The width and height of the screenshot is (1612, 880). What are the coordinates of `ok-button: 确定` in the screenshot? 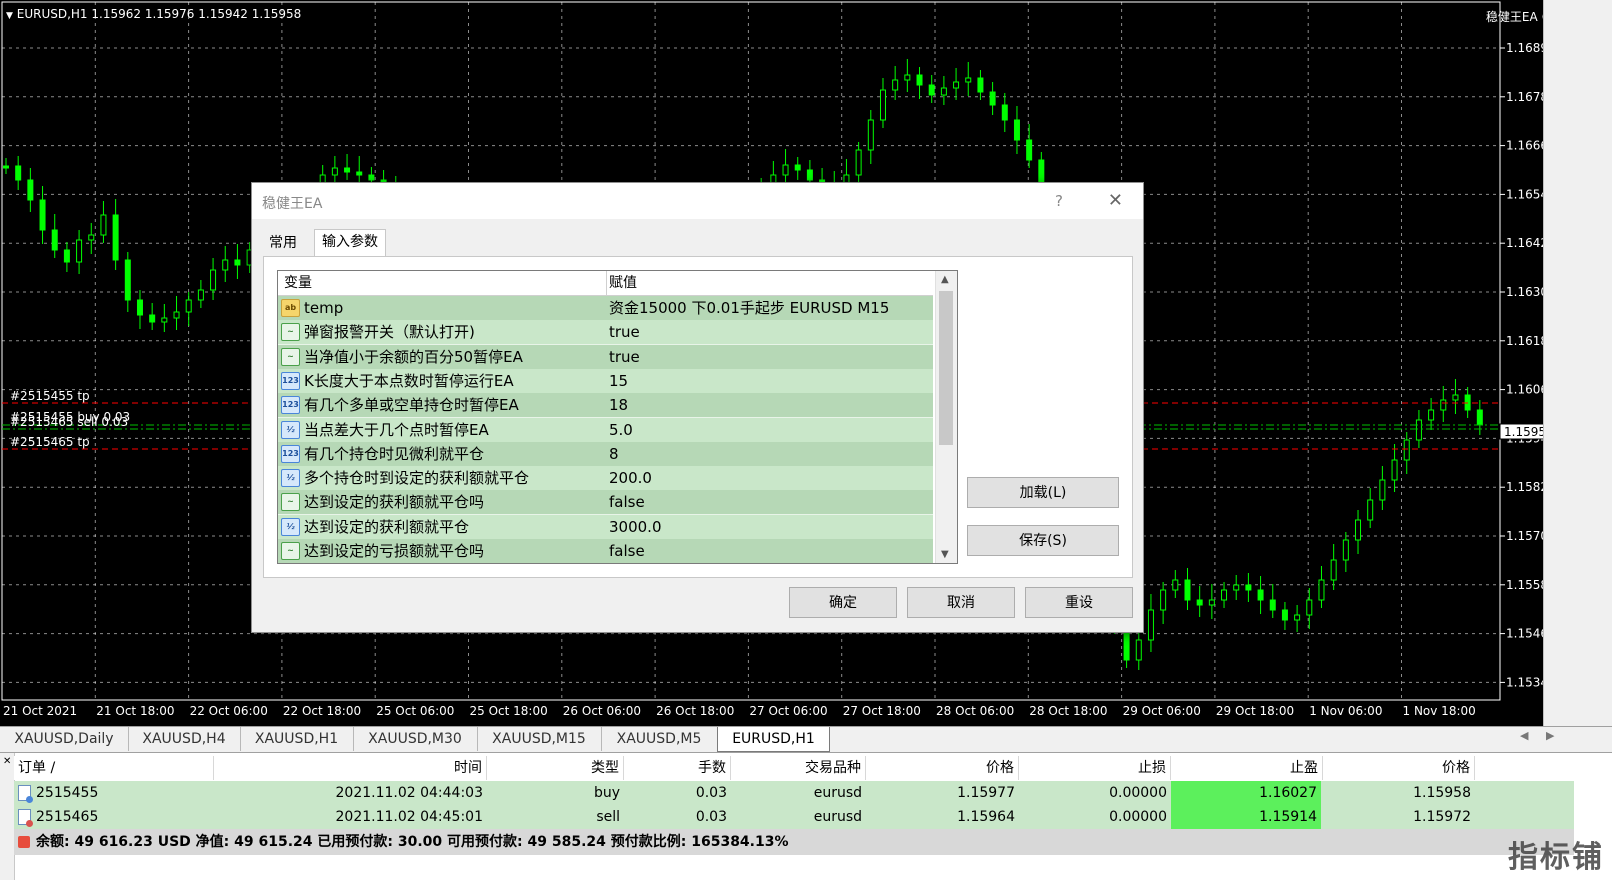 It's located at (843, 602).